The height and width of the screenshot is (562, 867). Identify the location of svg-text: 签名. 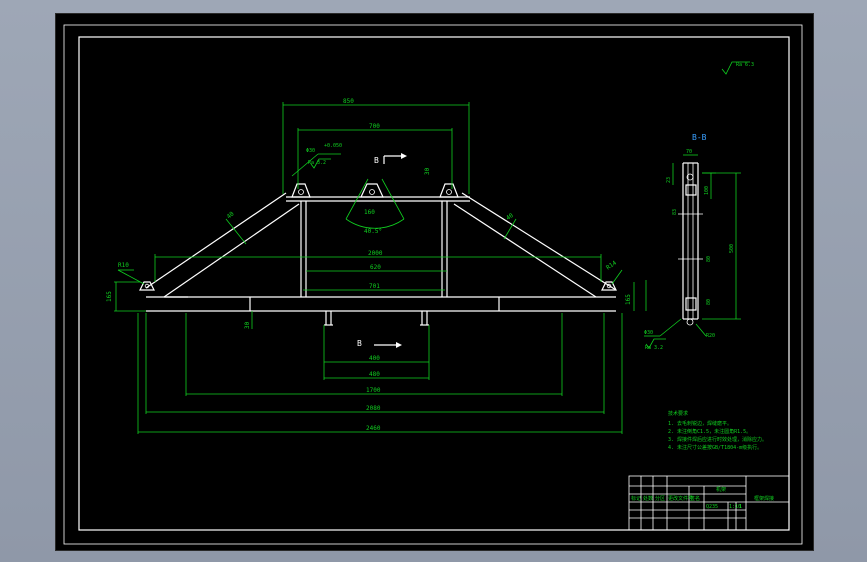
(695, 498).